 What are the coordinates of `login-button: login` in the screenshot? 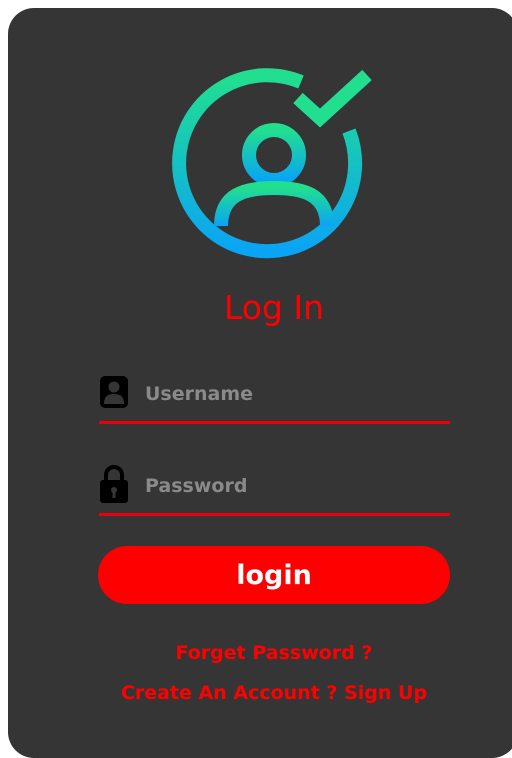 It's located at (274, 575).